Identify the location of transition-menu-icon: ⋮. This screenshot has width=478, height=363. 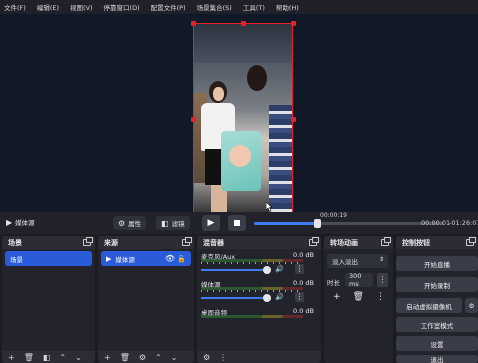
(380, 297).